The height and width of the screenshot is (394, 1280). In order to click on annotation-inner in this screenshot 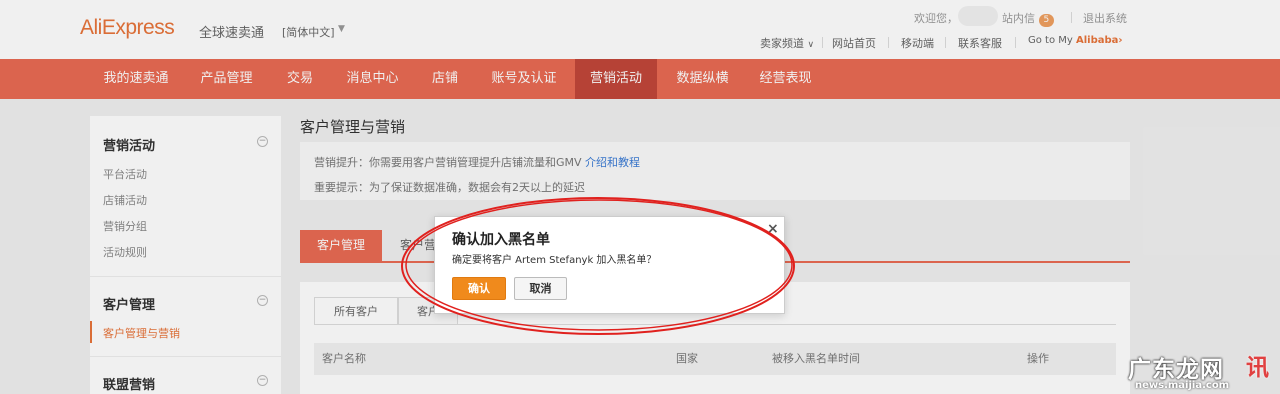, I will do `click(599, 265)`.